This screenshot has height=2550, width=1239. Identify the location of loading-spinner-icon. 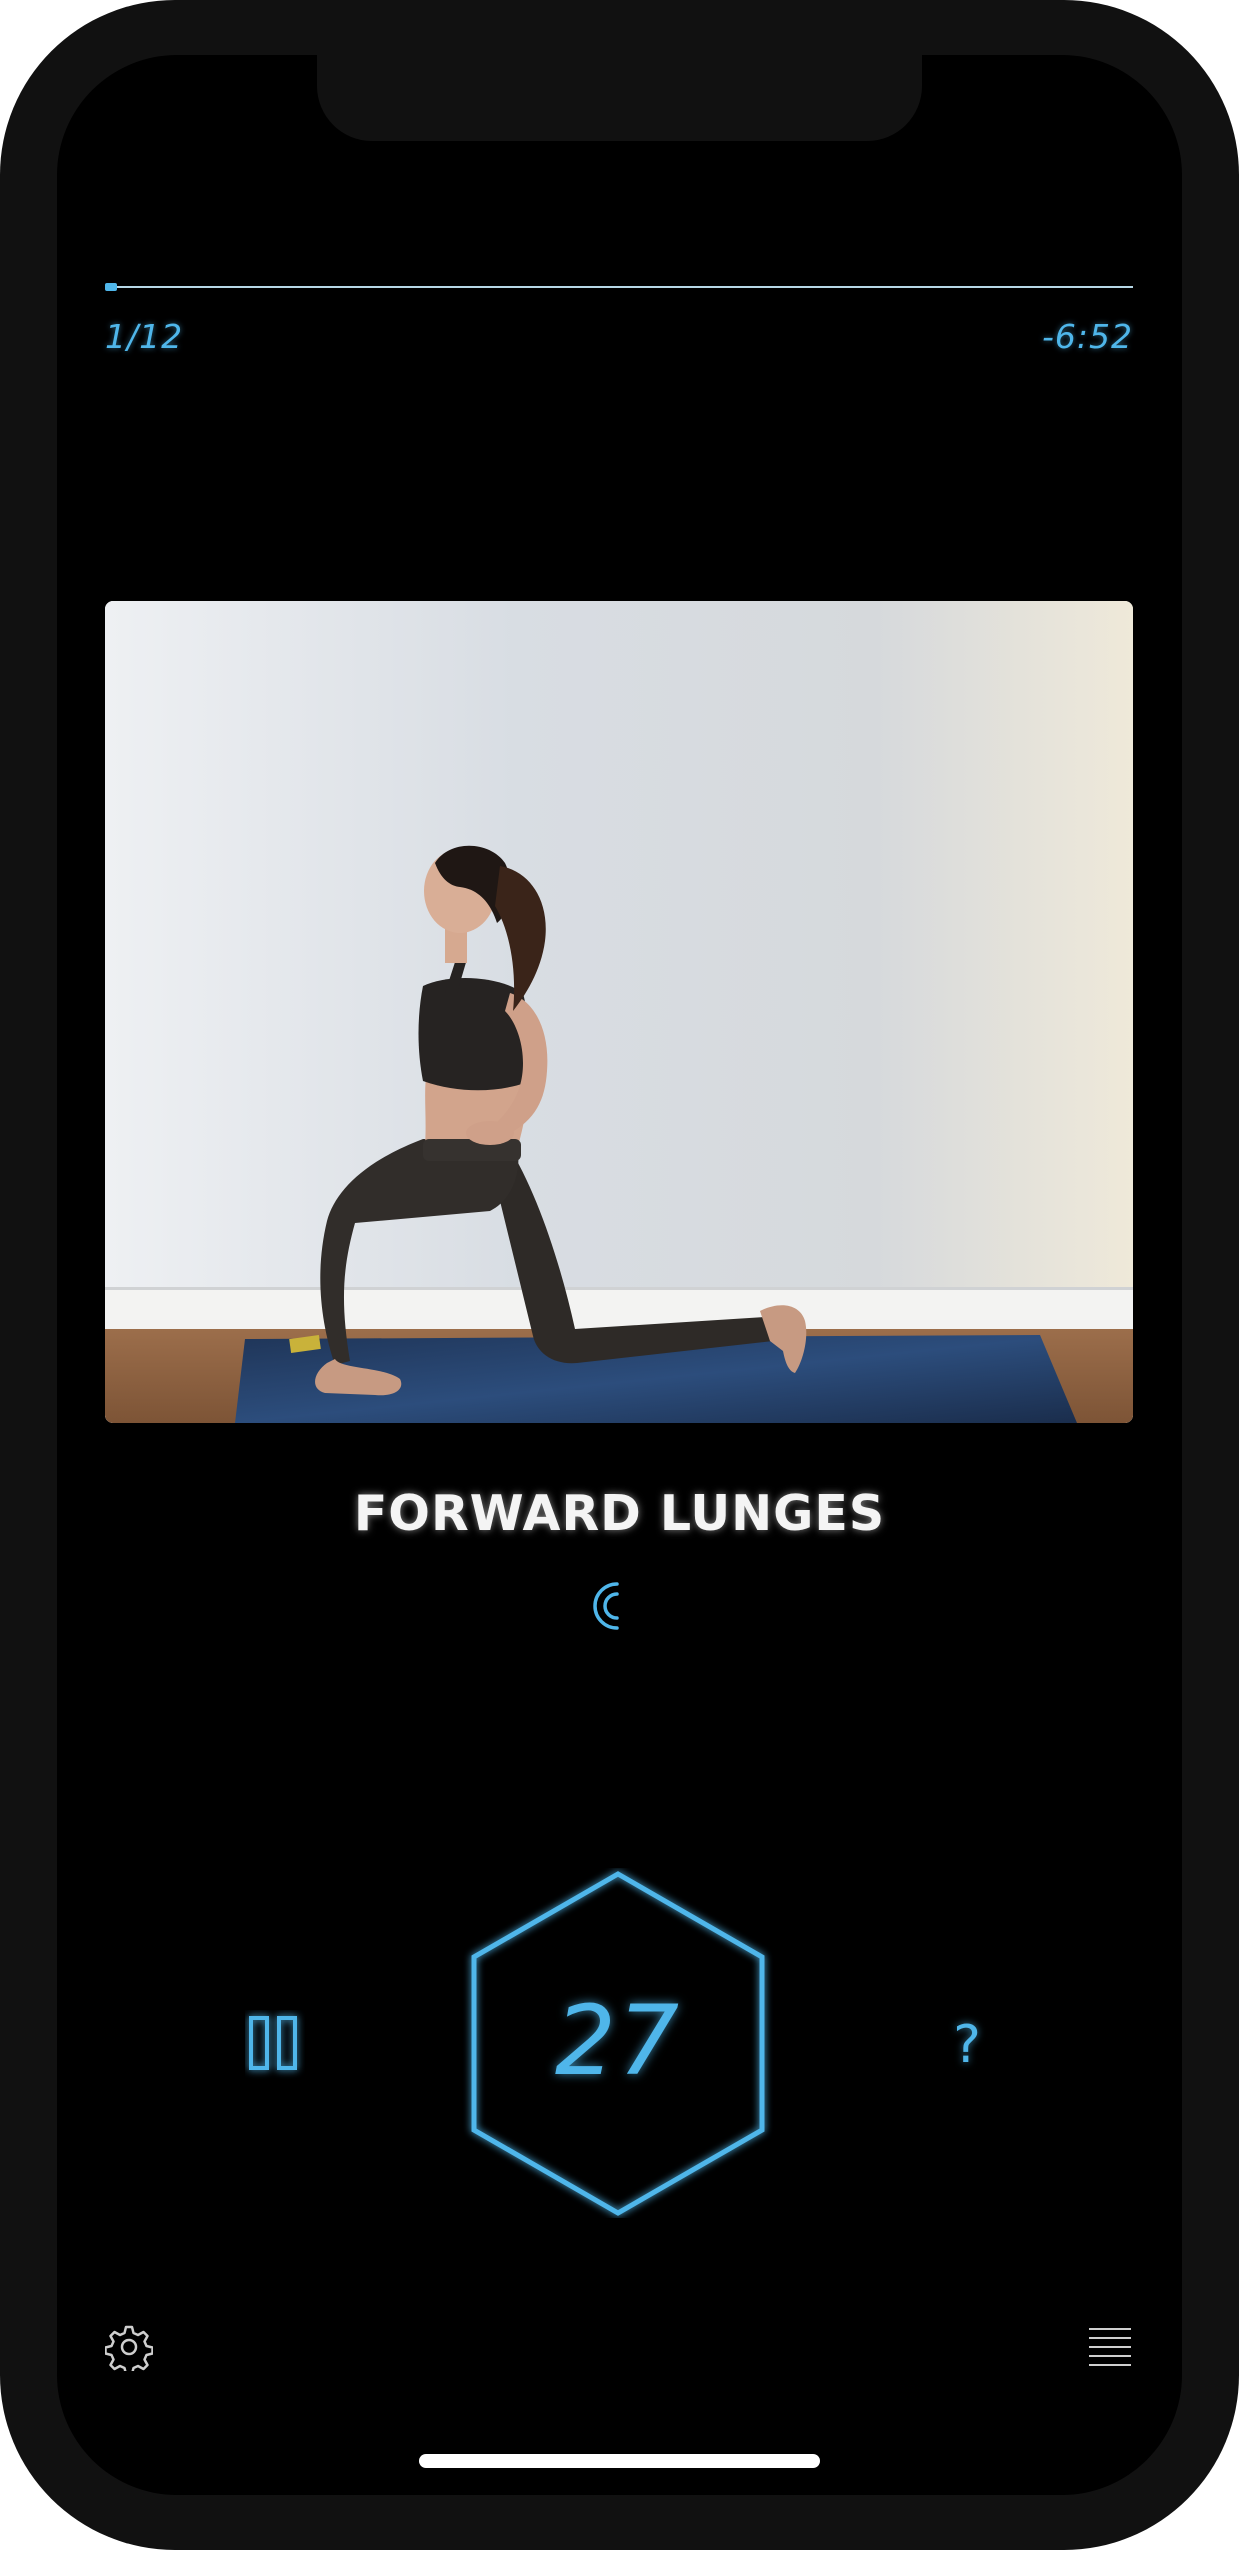
(606, 1606).